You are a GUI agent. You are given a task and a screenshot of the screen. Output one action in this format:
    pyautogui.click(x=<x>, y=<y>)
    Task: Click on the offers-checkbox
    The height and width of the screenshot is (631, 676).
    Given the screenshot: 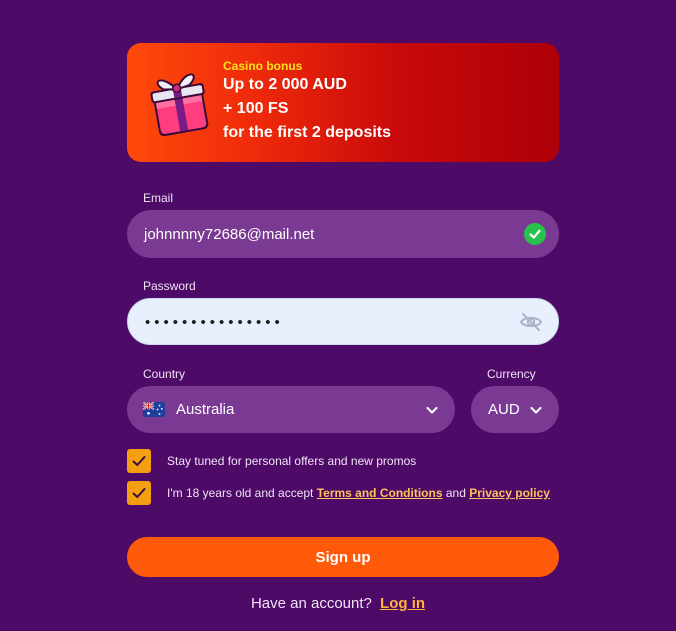 What is the action you would take?
    pyautogui.click(x=139, y=461)
    